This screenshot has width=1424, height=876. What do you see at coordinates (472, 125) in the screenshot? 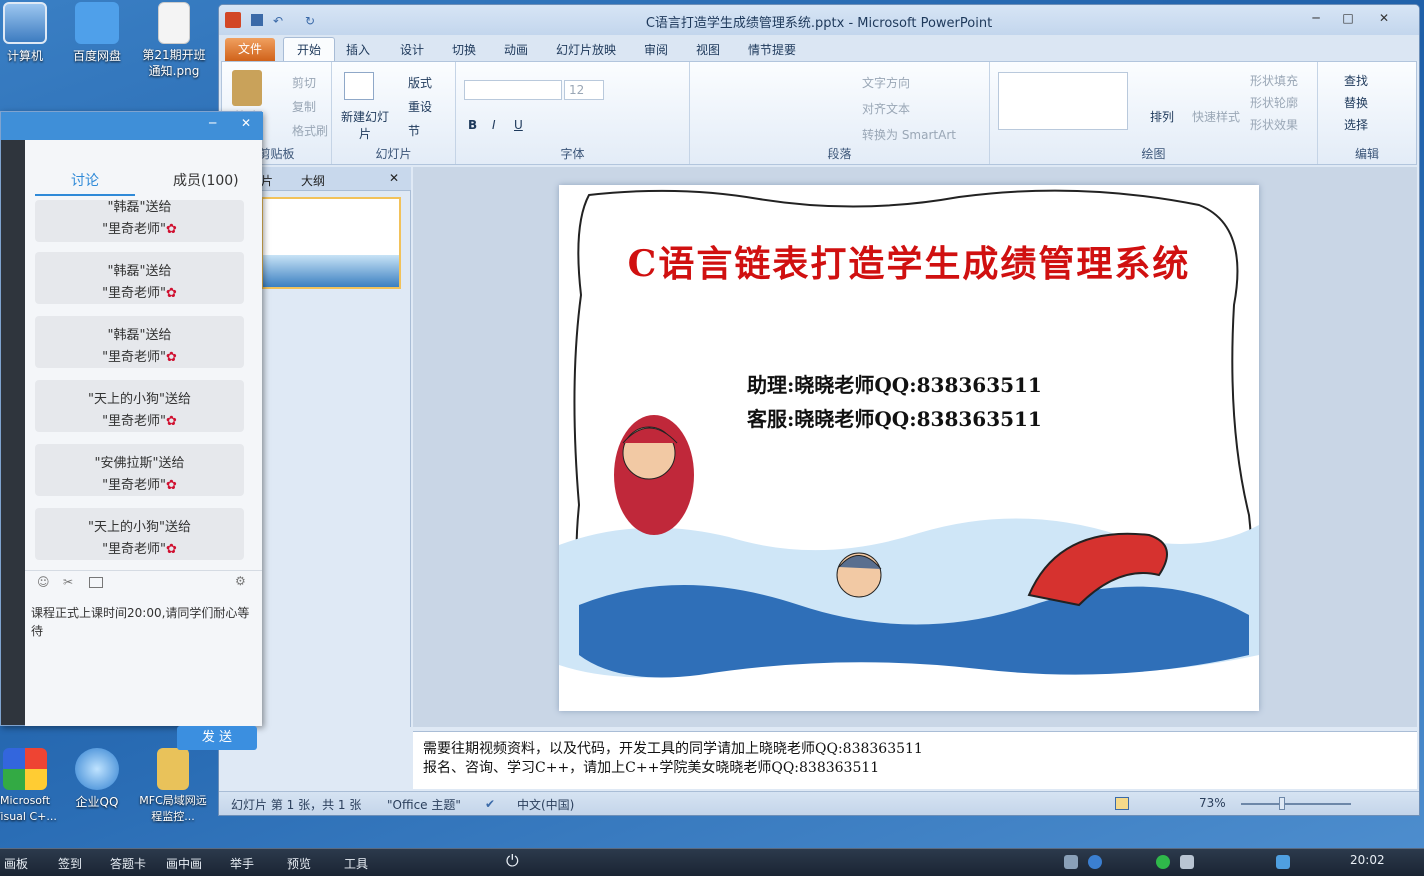
I see `bold-button: B` at bounding box center [472, 125].